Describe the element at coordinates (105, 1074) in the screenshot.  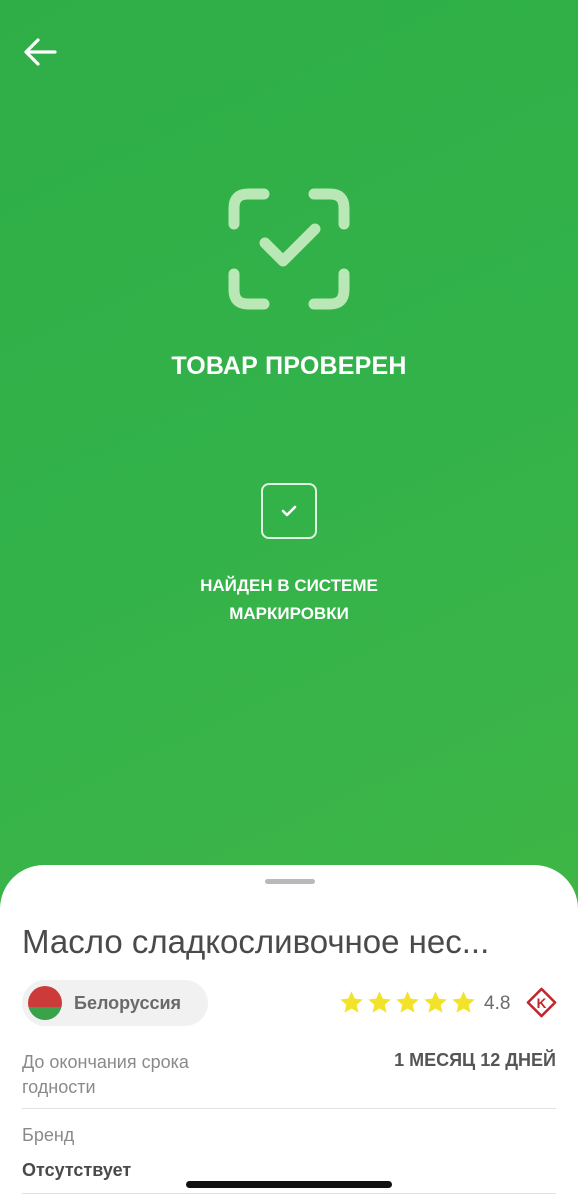
I see `expiry-label: До окончания срока годности` at that location.